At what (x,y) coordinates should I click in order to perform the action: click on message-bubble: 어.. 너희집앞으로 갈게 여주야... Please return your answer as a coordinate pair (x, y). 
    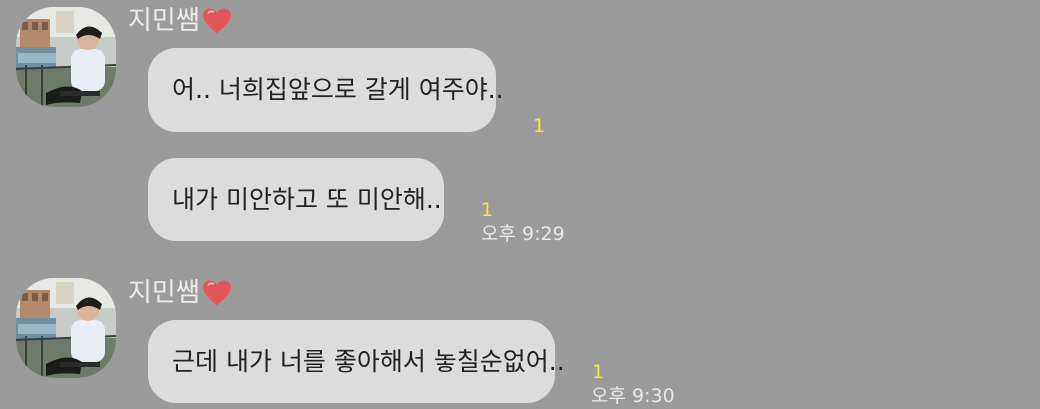
    Looking at the image, I should click on (326, 90).